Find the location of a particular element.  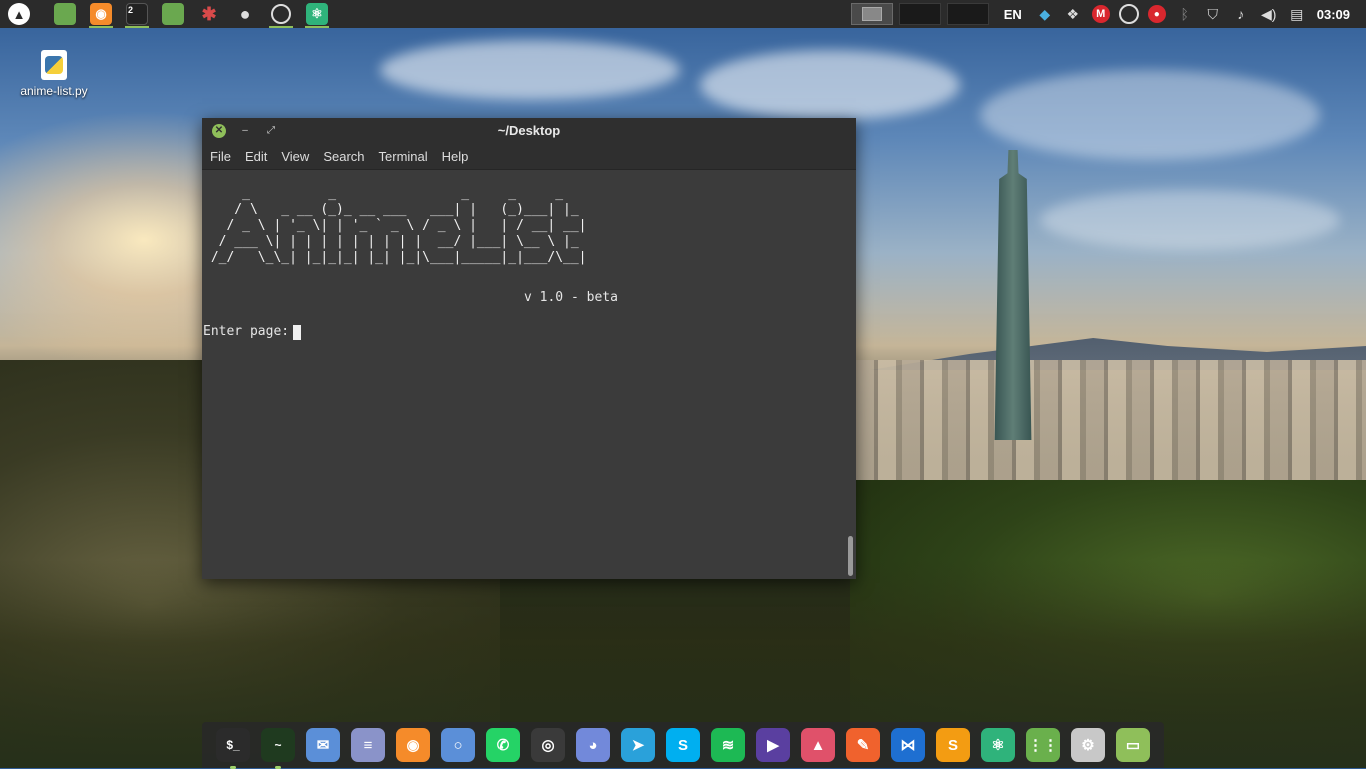

folder-icon is located at coordinates (173, 14).